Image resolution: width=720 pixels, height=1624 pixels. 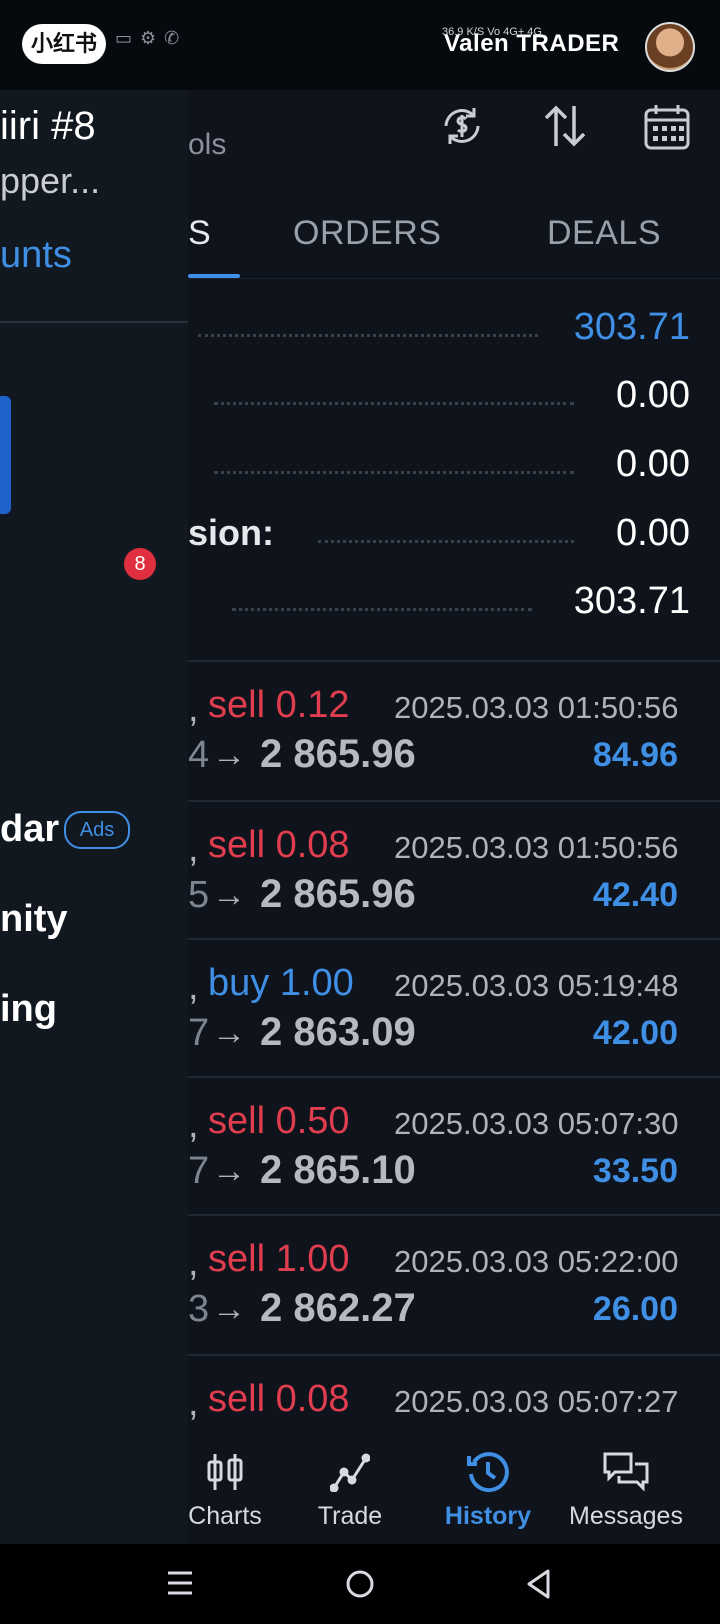 I want to click on chat-bubbles-icon, so click(x=626, y=1472).